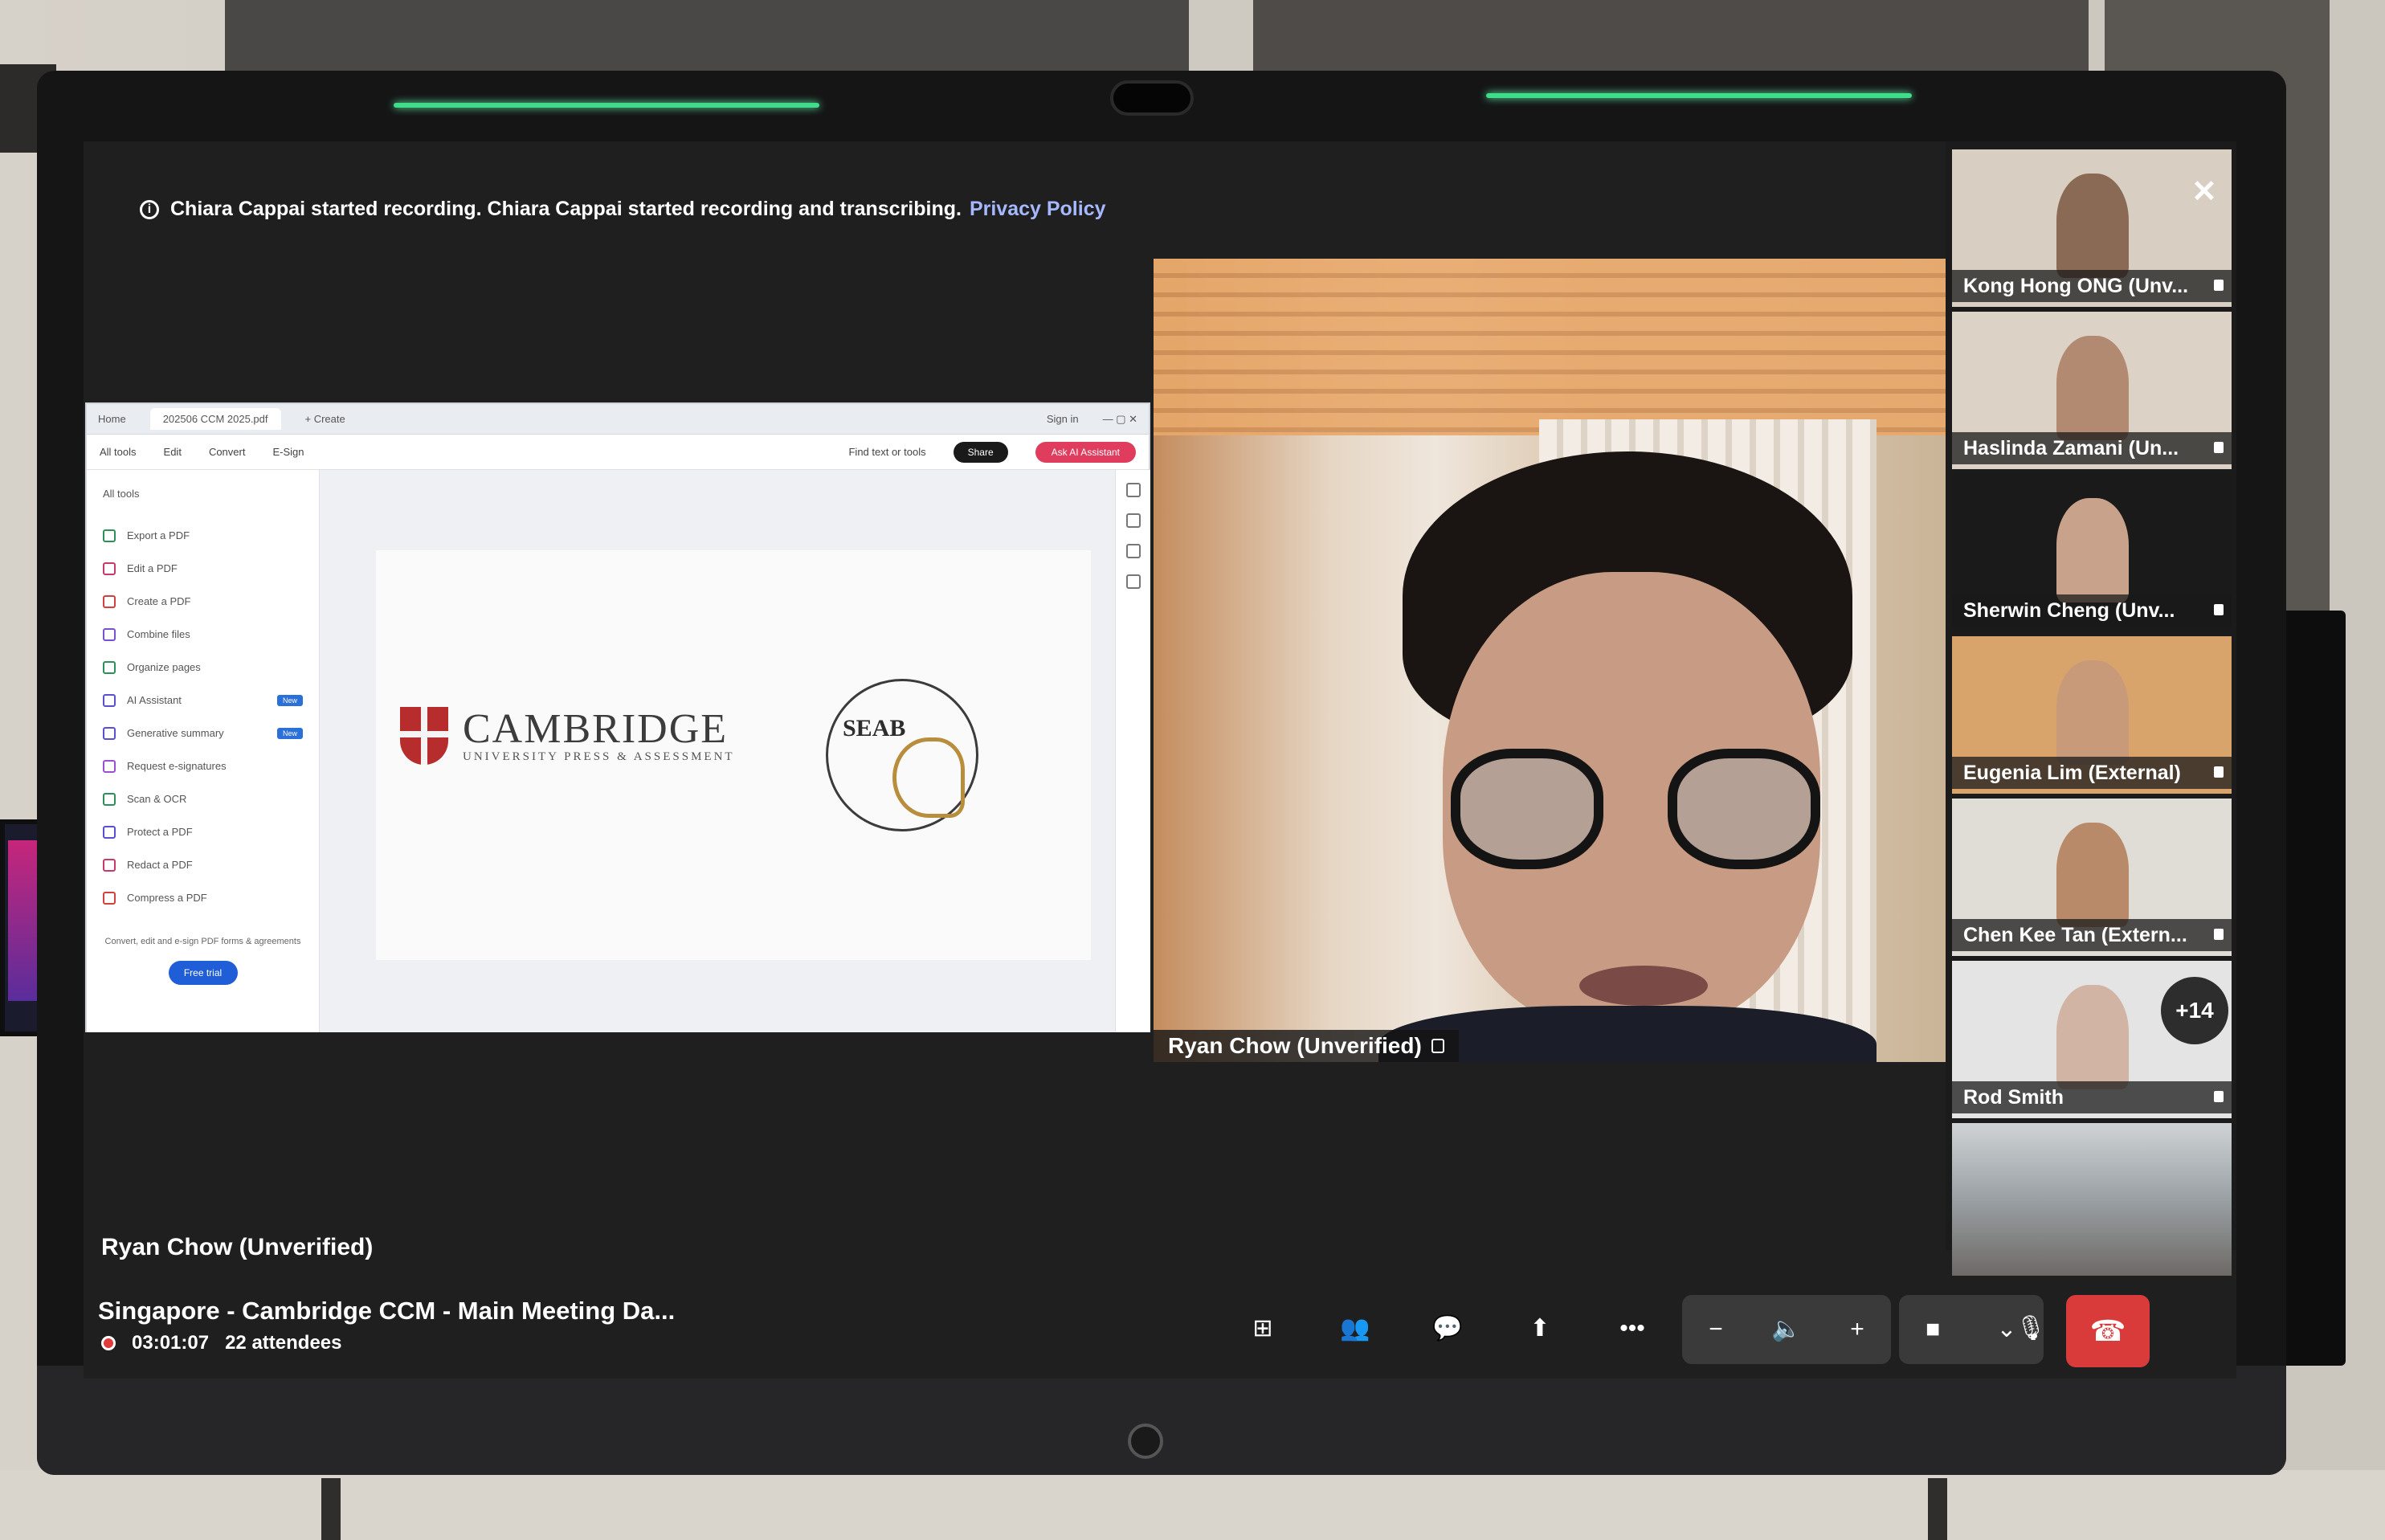 This screenshot has width=2385, height=1540. Describe the element at coordinates (1716, 1329) in the screenshot. I see `volume-down-icon: −` at that location.